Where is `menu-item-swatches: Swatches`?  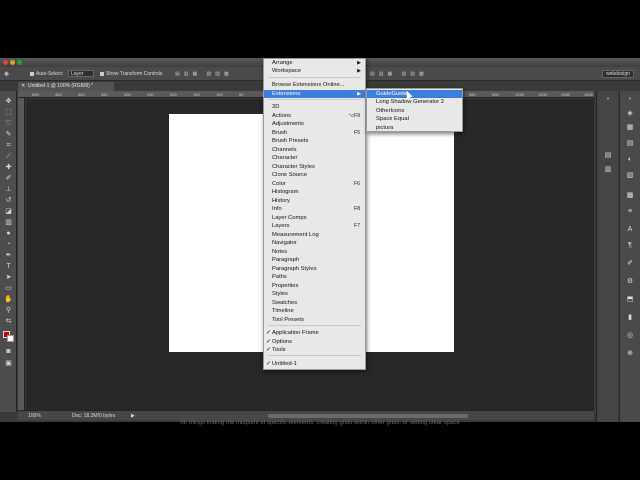 menu-item-swatches: Swatches is located at coordinates (314, 303).